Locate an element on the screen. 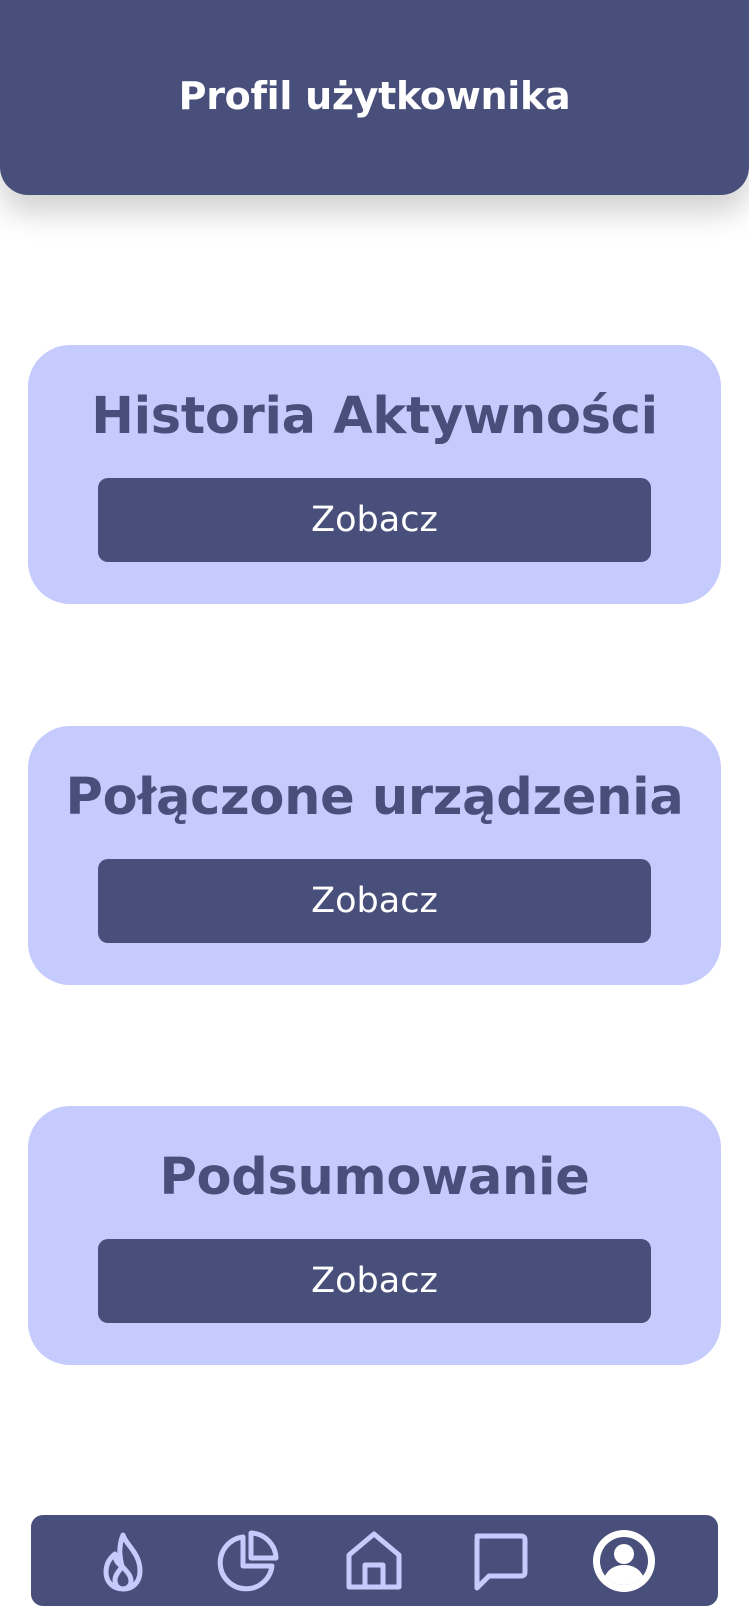 The width and height of the screenshot is (749, 1621). card-title: Połączone urządzenia is located at coordinates (374, 797).